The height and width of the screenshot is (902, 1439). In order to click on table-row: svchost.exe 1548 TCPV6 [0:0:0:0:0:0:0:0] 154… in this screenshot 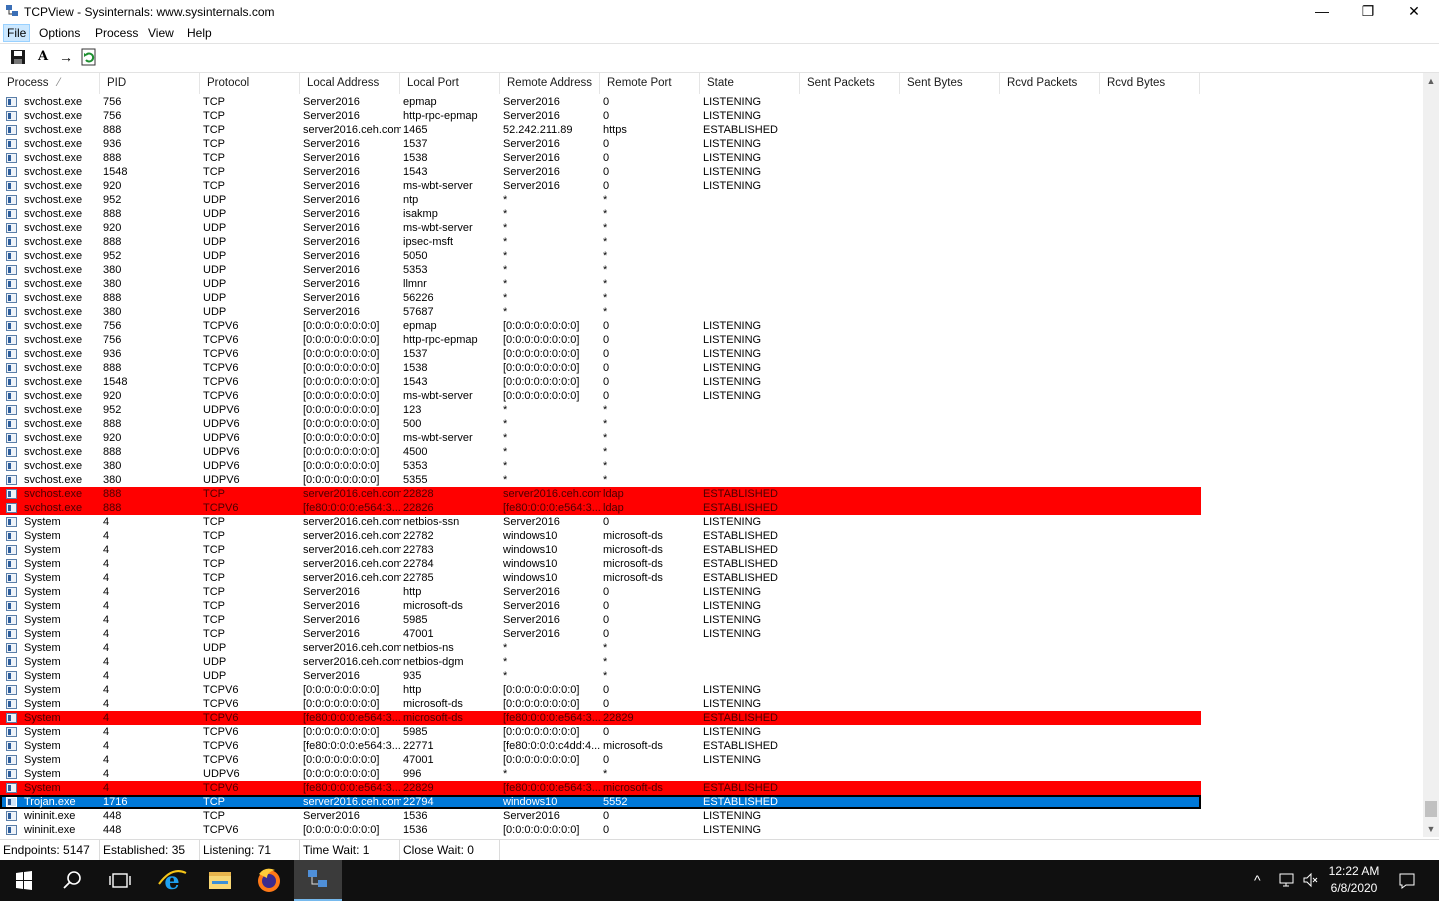, I will do `click(600, 382)`.